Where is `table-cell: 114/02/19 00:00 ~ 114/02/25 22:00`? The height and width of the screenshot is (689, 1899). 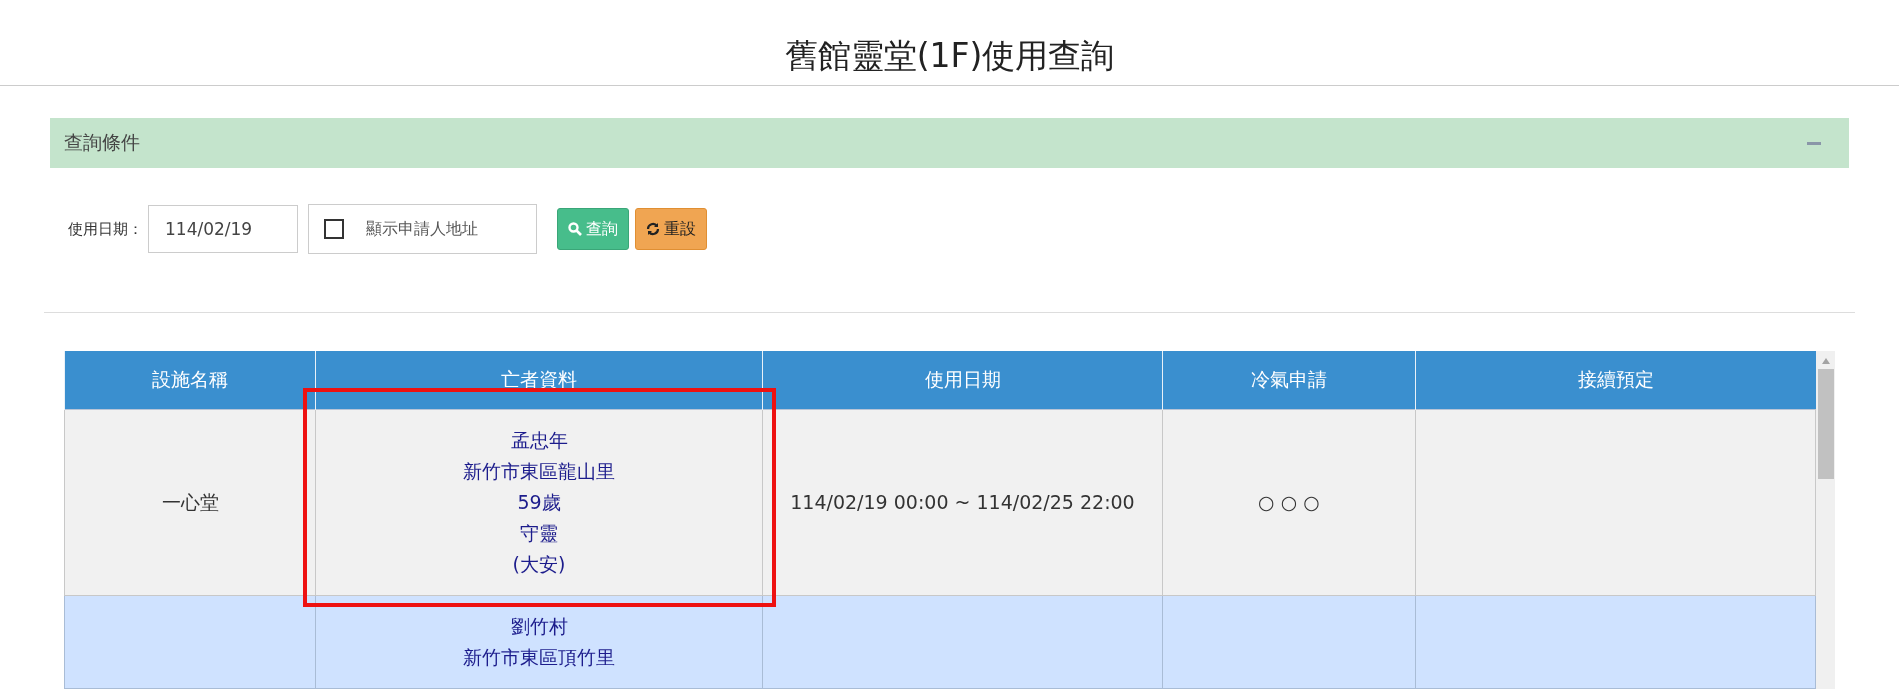
table-cell: 114/02/19 00:00 ~ 114/02/25 22:00 is located at coordinates (962, 502).